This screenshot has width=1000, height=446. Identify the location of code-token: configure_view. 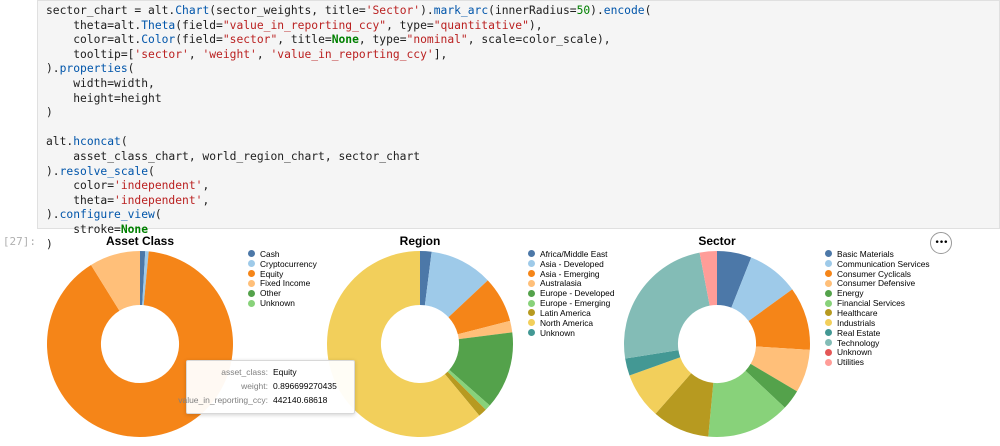
(107, 215).